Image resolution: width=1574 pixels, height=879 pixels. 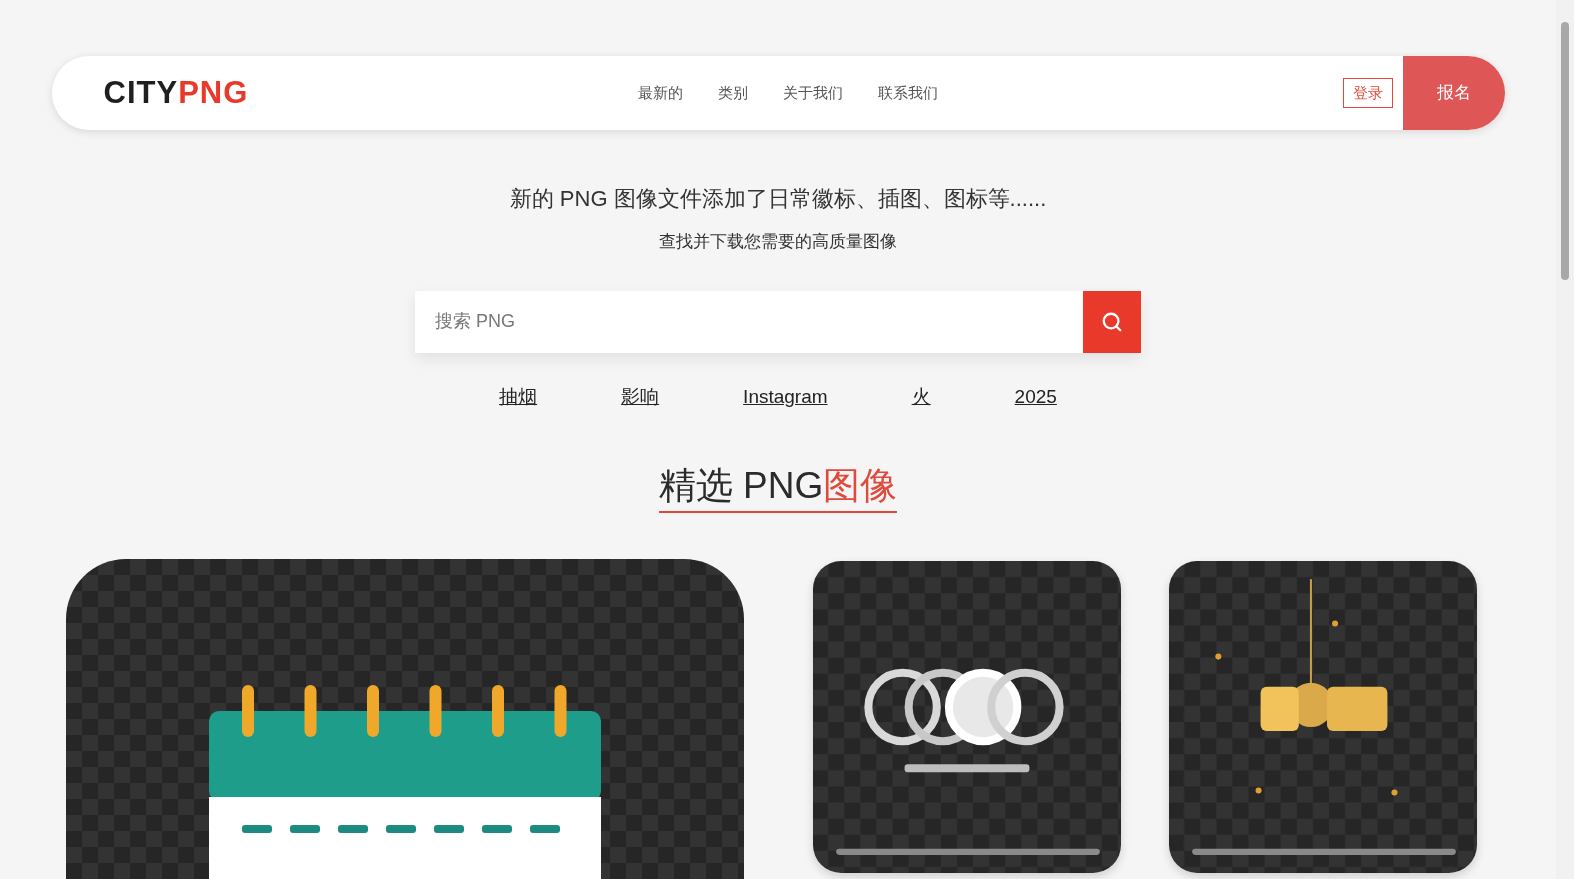 I want to click on tag-link: 火, so click(x=921, y=396).